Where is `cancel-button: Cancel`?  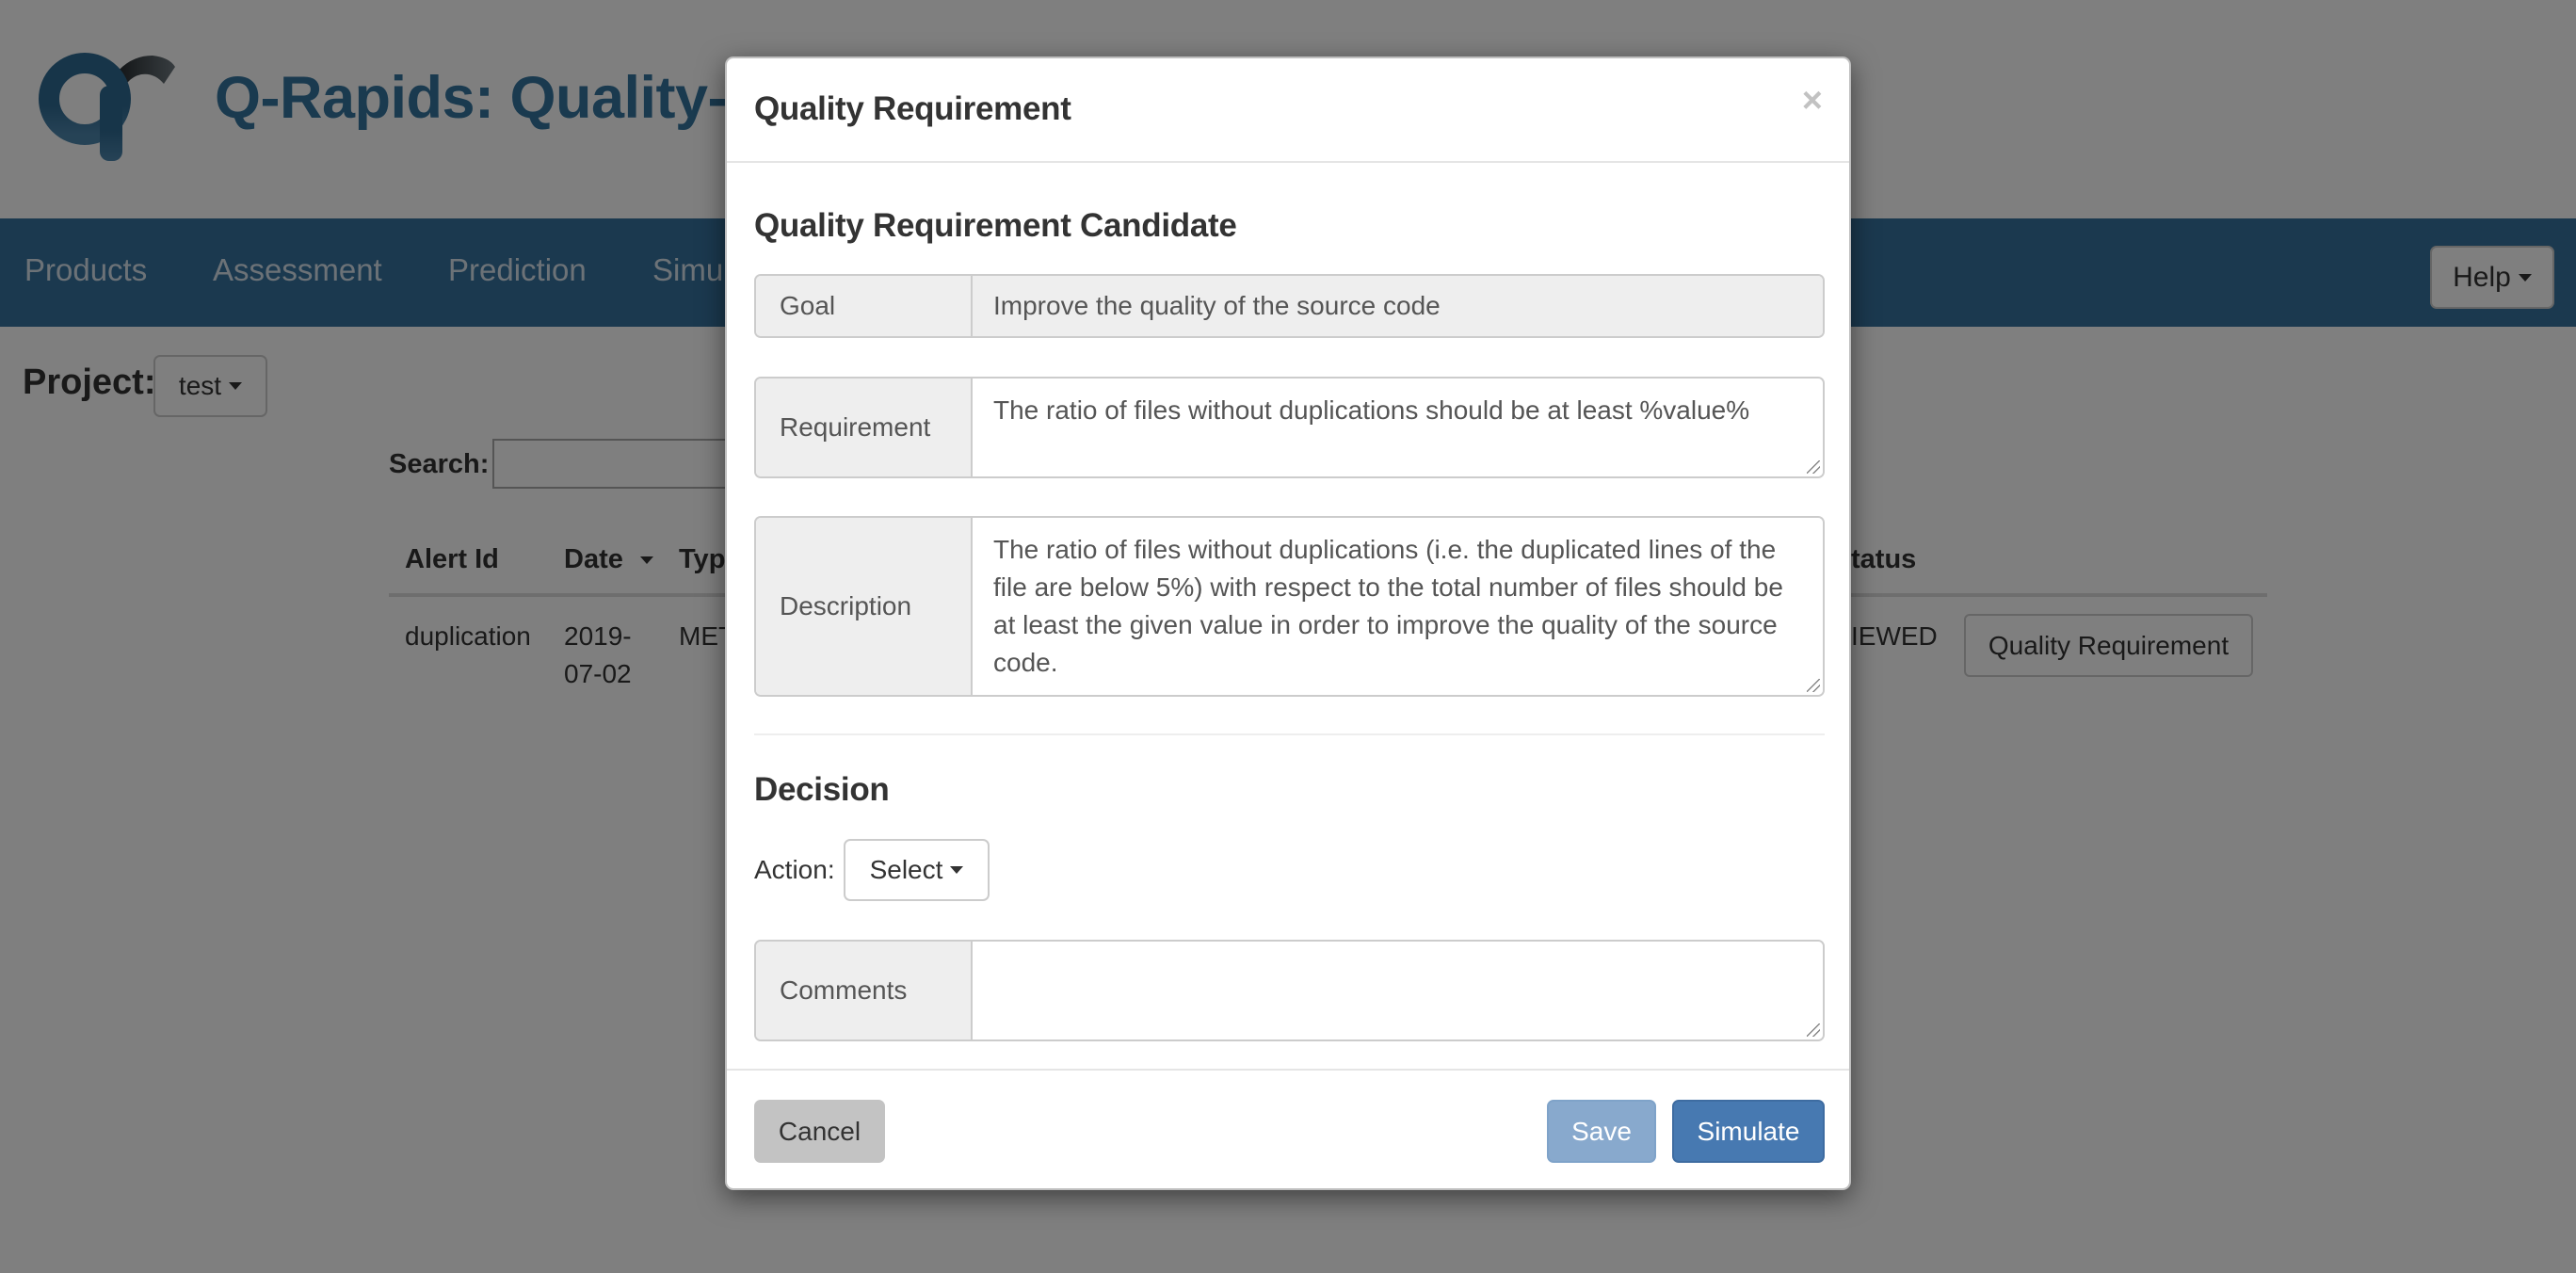 cancel-button: Cancel is located at coordinates (819, 1131).